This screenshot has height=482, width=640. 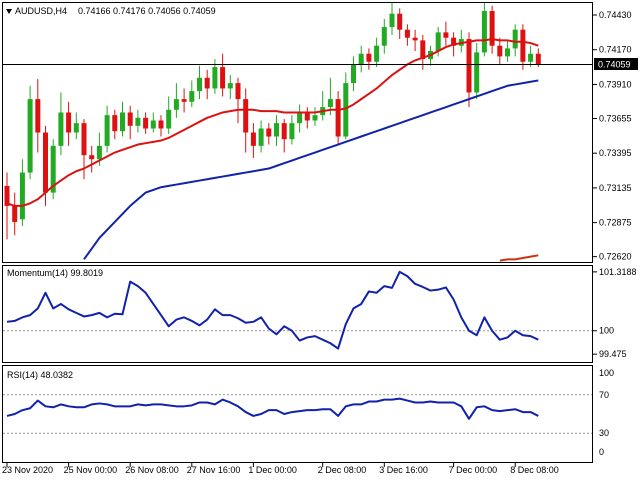 What do you see at coordinates (604, 395) in the screenshot?
I see `rsi-tick-label: 70` at bounding box center [604, 395].